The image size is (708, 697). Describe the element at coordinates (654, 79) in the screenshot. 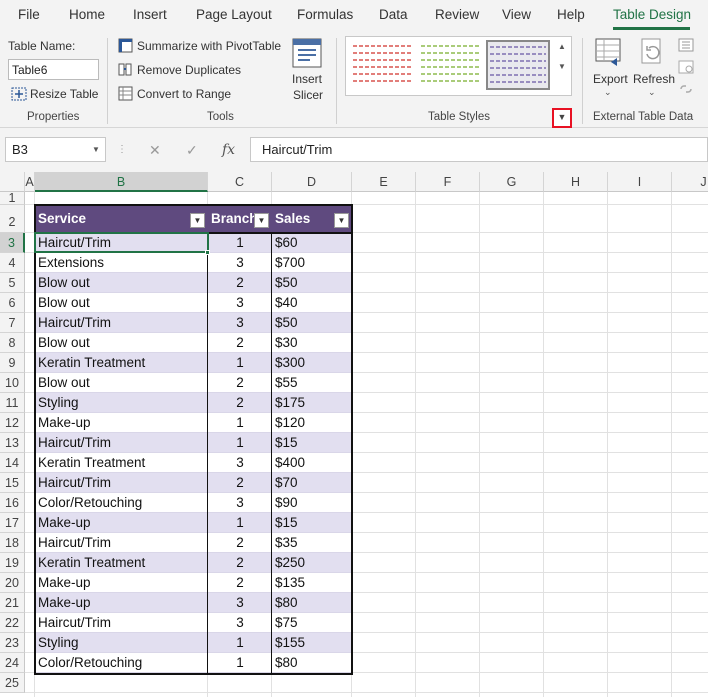

I see `refresh-button: Refresh` at that location.